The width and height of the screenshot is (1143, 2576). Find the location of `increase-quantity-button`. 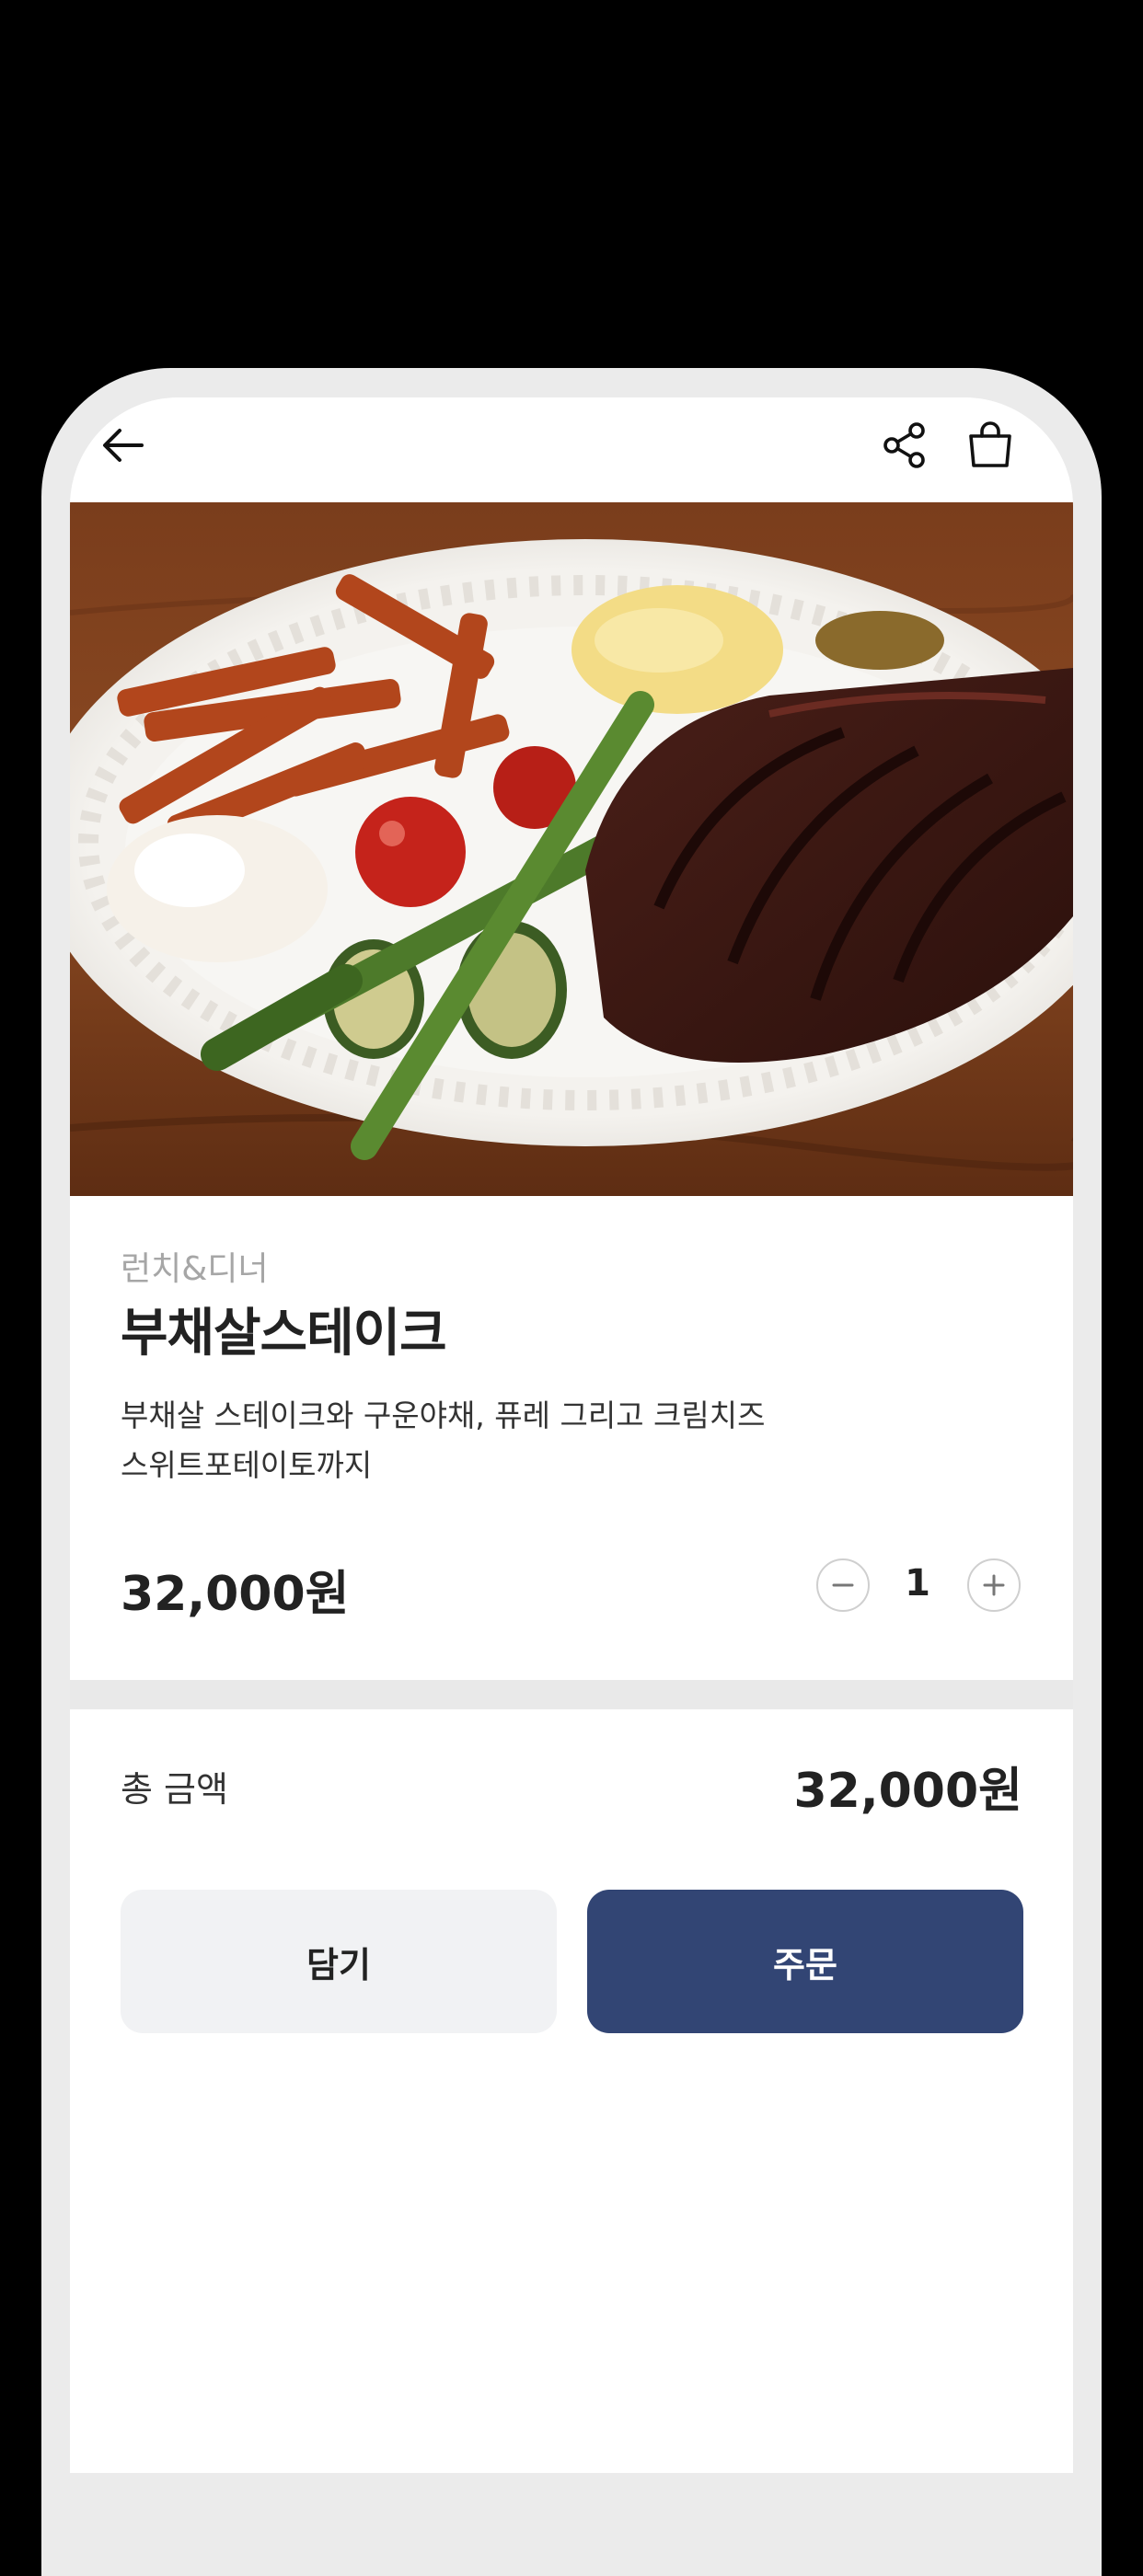

increase-quantity-button is located at coordinates (994, 1585).